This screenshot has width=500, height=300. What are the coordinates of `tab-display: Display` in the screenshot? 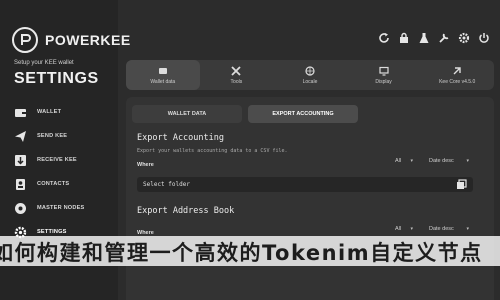 It's located at (384, 75).